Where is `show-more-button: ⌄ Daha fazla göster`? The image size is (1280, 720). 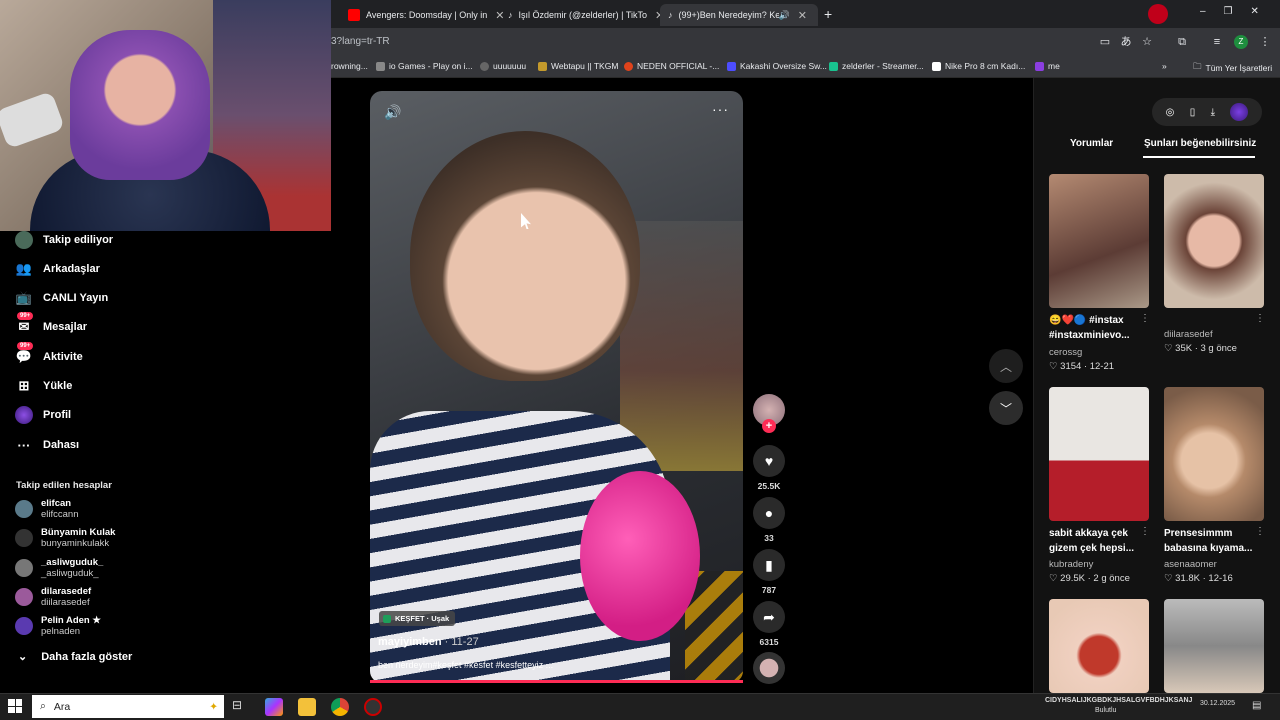 show-more-button: ⌄ Daha fazla göster is located at coordinates (75, 657).